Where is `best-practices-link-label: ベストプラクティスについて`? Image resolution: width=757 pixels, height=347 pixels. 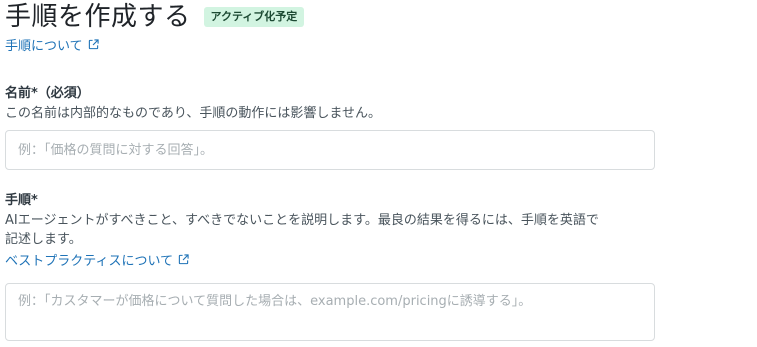 best-practices-link-label: ベストプラクティスについて is located at coordinates (89, 261).